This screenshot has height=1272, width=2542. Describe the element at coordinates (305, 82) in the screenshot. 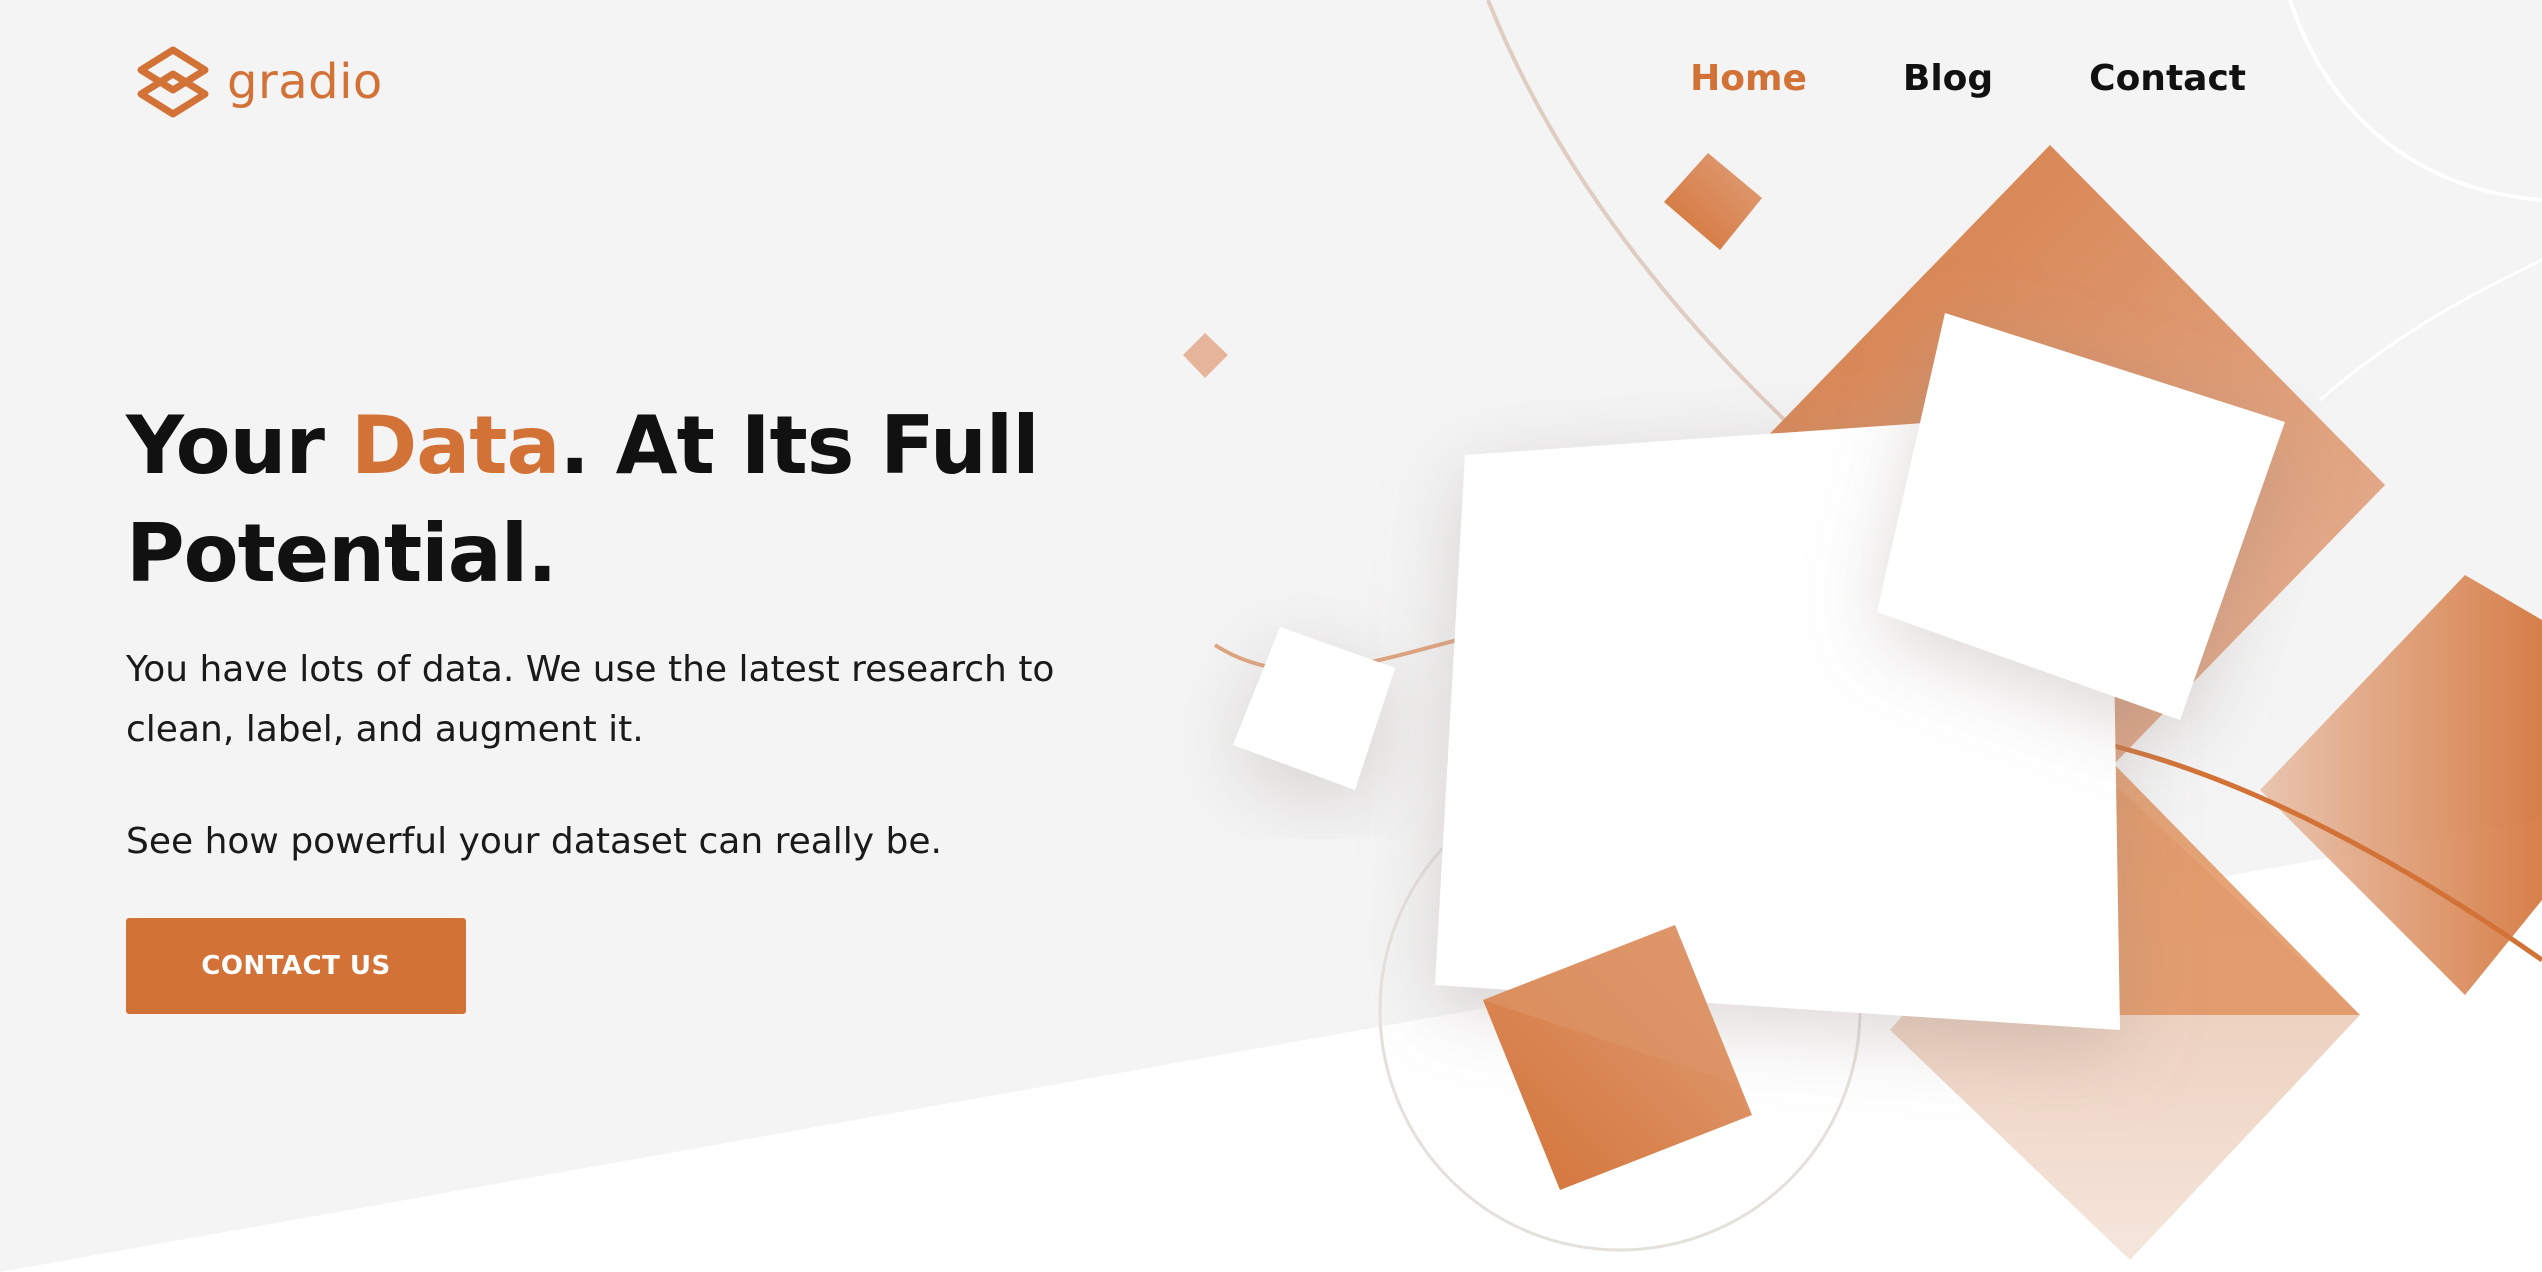

I see `brand-name: gradio` at that location.